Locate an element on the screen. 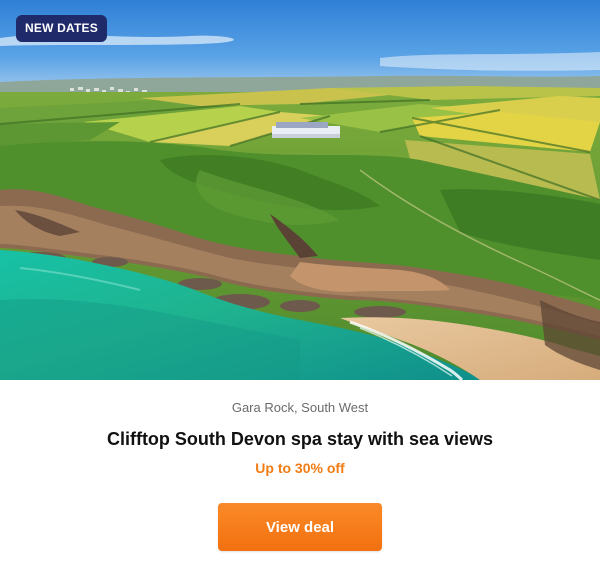 This screenshot has width=600, height=575. new-dates-badge: NEW DATES is located at coordinates (61, 28).